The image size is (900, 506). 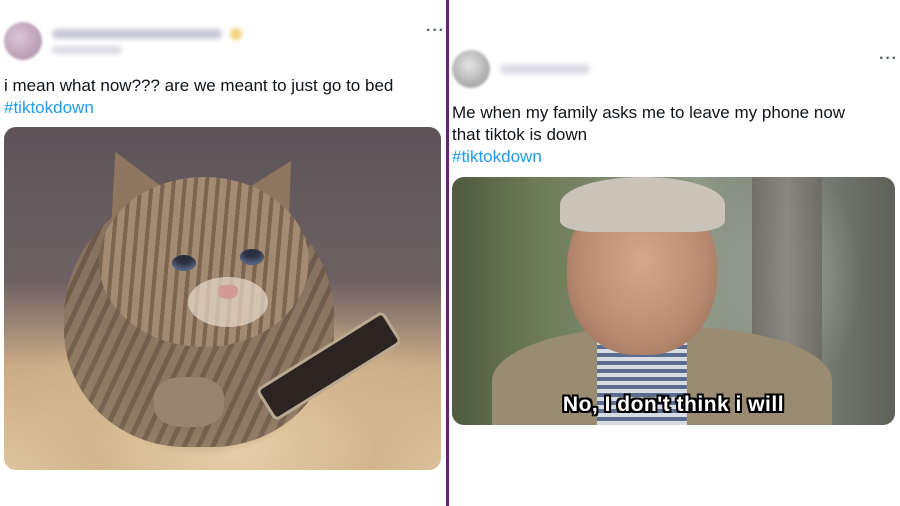 I want to click on tweet-author-left, so click(x=123, y=41).